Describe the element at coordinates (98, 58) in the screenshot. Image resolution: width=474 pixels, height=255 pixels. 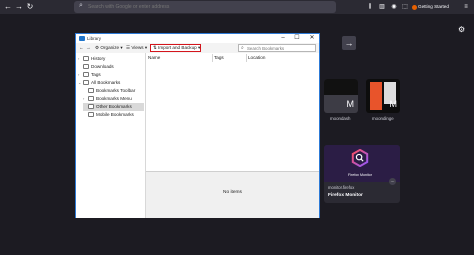
I see `tree-label: History` at that location.